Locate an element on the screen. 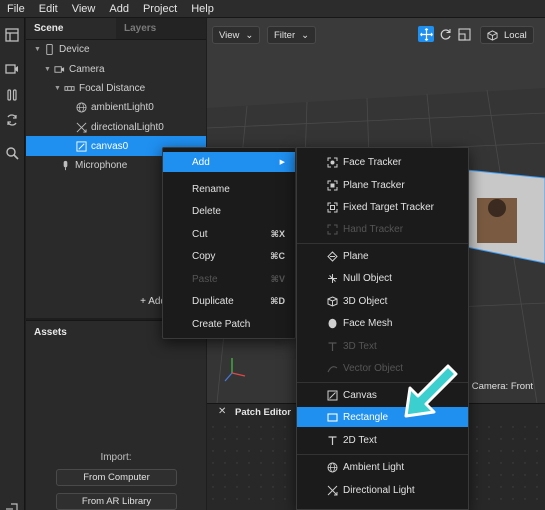 This screenshot has height=510, width=545. sub-2d-text: 2D Text is located at coordinates (382, 440).